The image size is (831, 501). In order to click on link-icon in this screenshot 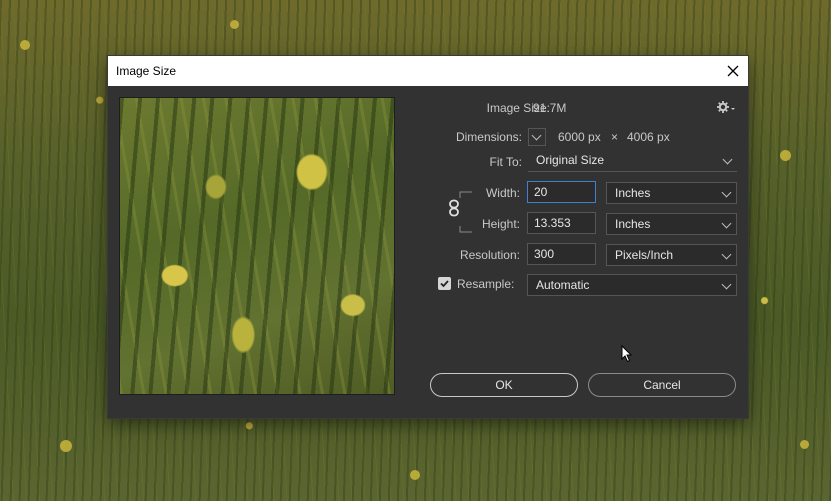, I will do `click(454, 208)`.